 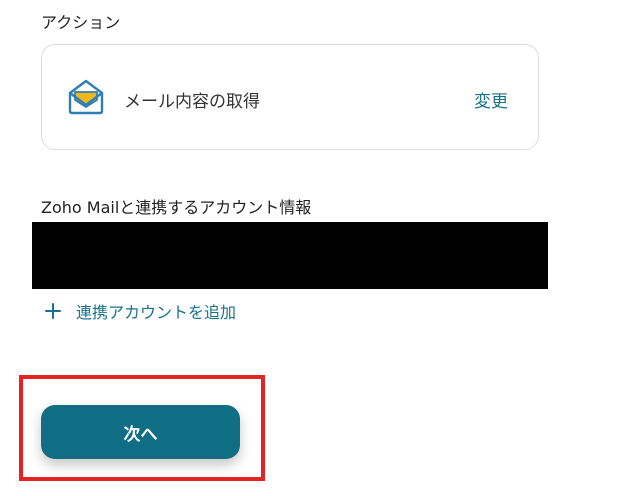 I want to click on add-account-link: 連携アカウントを追加, so click(x=140, y=311).